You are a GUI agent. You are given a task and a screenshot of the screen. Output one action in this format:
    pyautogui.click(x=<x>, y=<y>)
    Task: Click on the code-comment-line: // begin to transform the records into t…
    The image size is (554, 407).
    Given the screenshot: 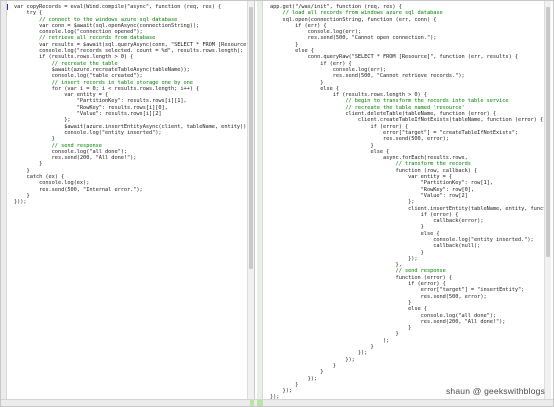 What is the action you would take?
    pyautogui.click(x=389, y=101)
    